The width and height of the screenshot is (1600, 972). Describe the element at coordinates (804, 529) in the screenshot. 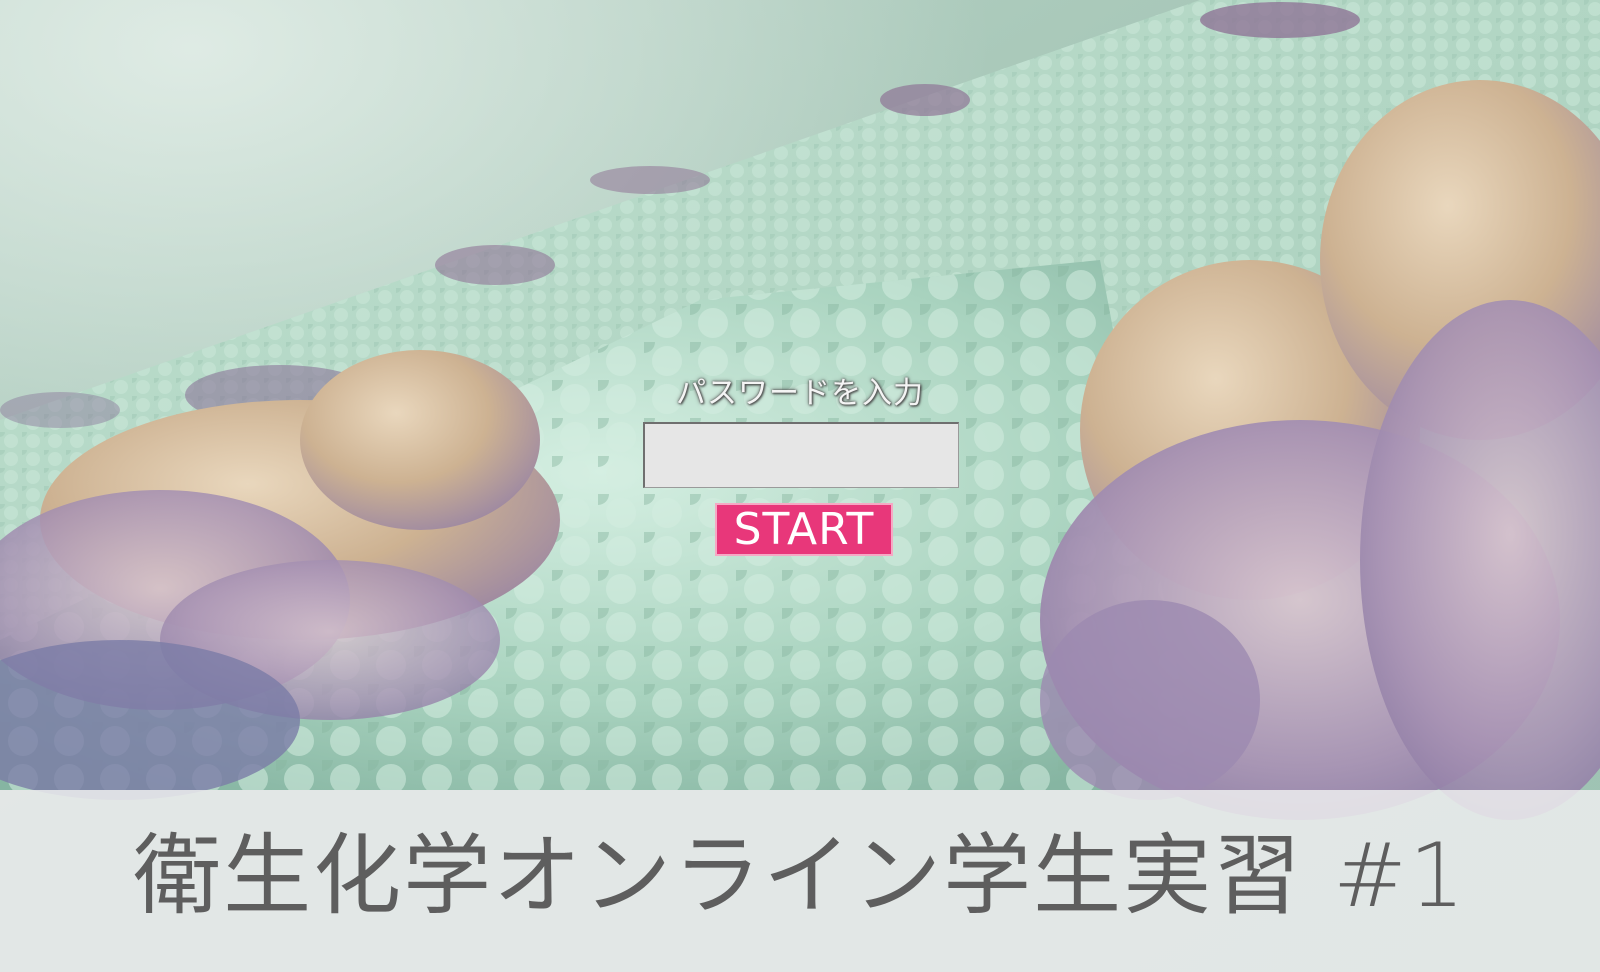

I see `start-button: START` at that location.